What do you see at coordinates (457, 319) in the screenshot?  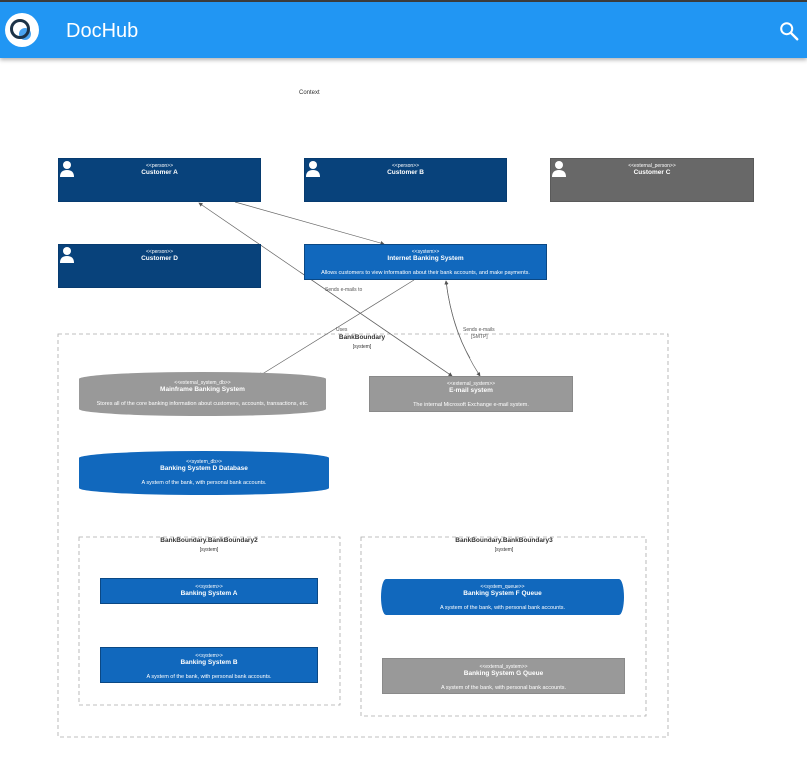 I see `relation-email-to-internet-head` at bounding box center [457, 319].